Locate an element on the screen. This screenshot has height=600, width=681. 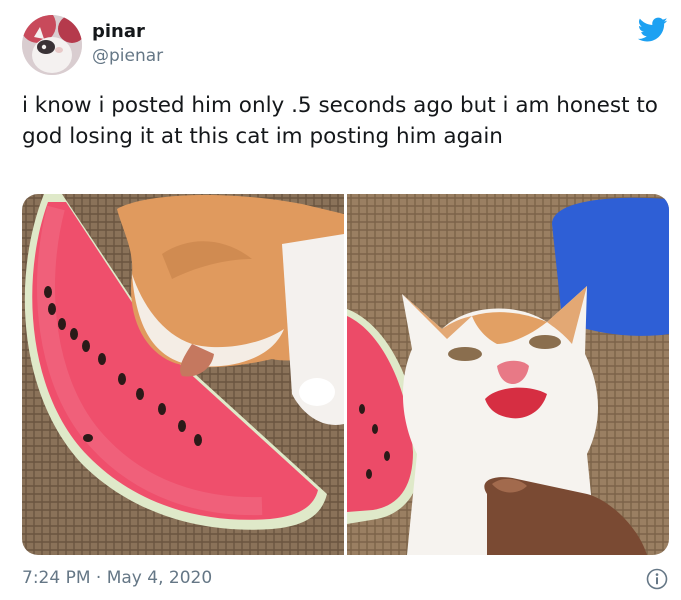
tweet-timestamp: 7:24 PM · May 4, 2020 is located at coordinates (117, 578).